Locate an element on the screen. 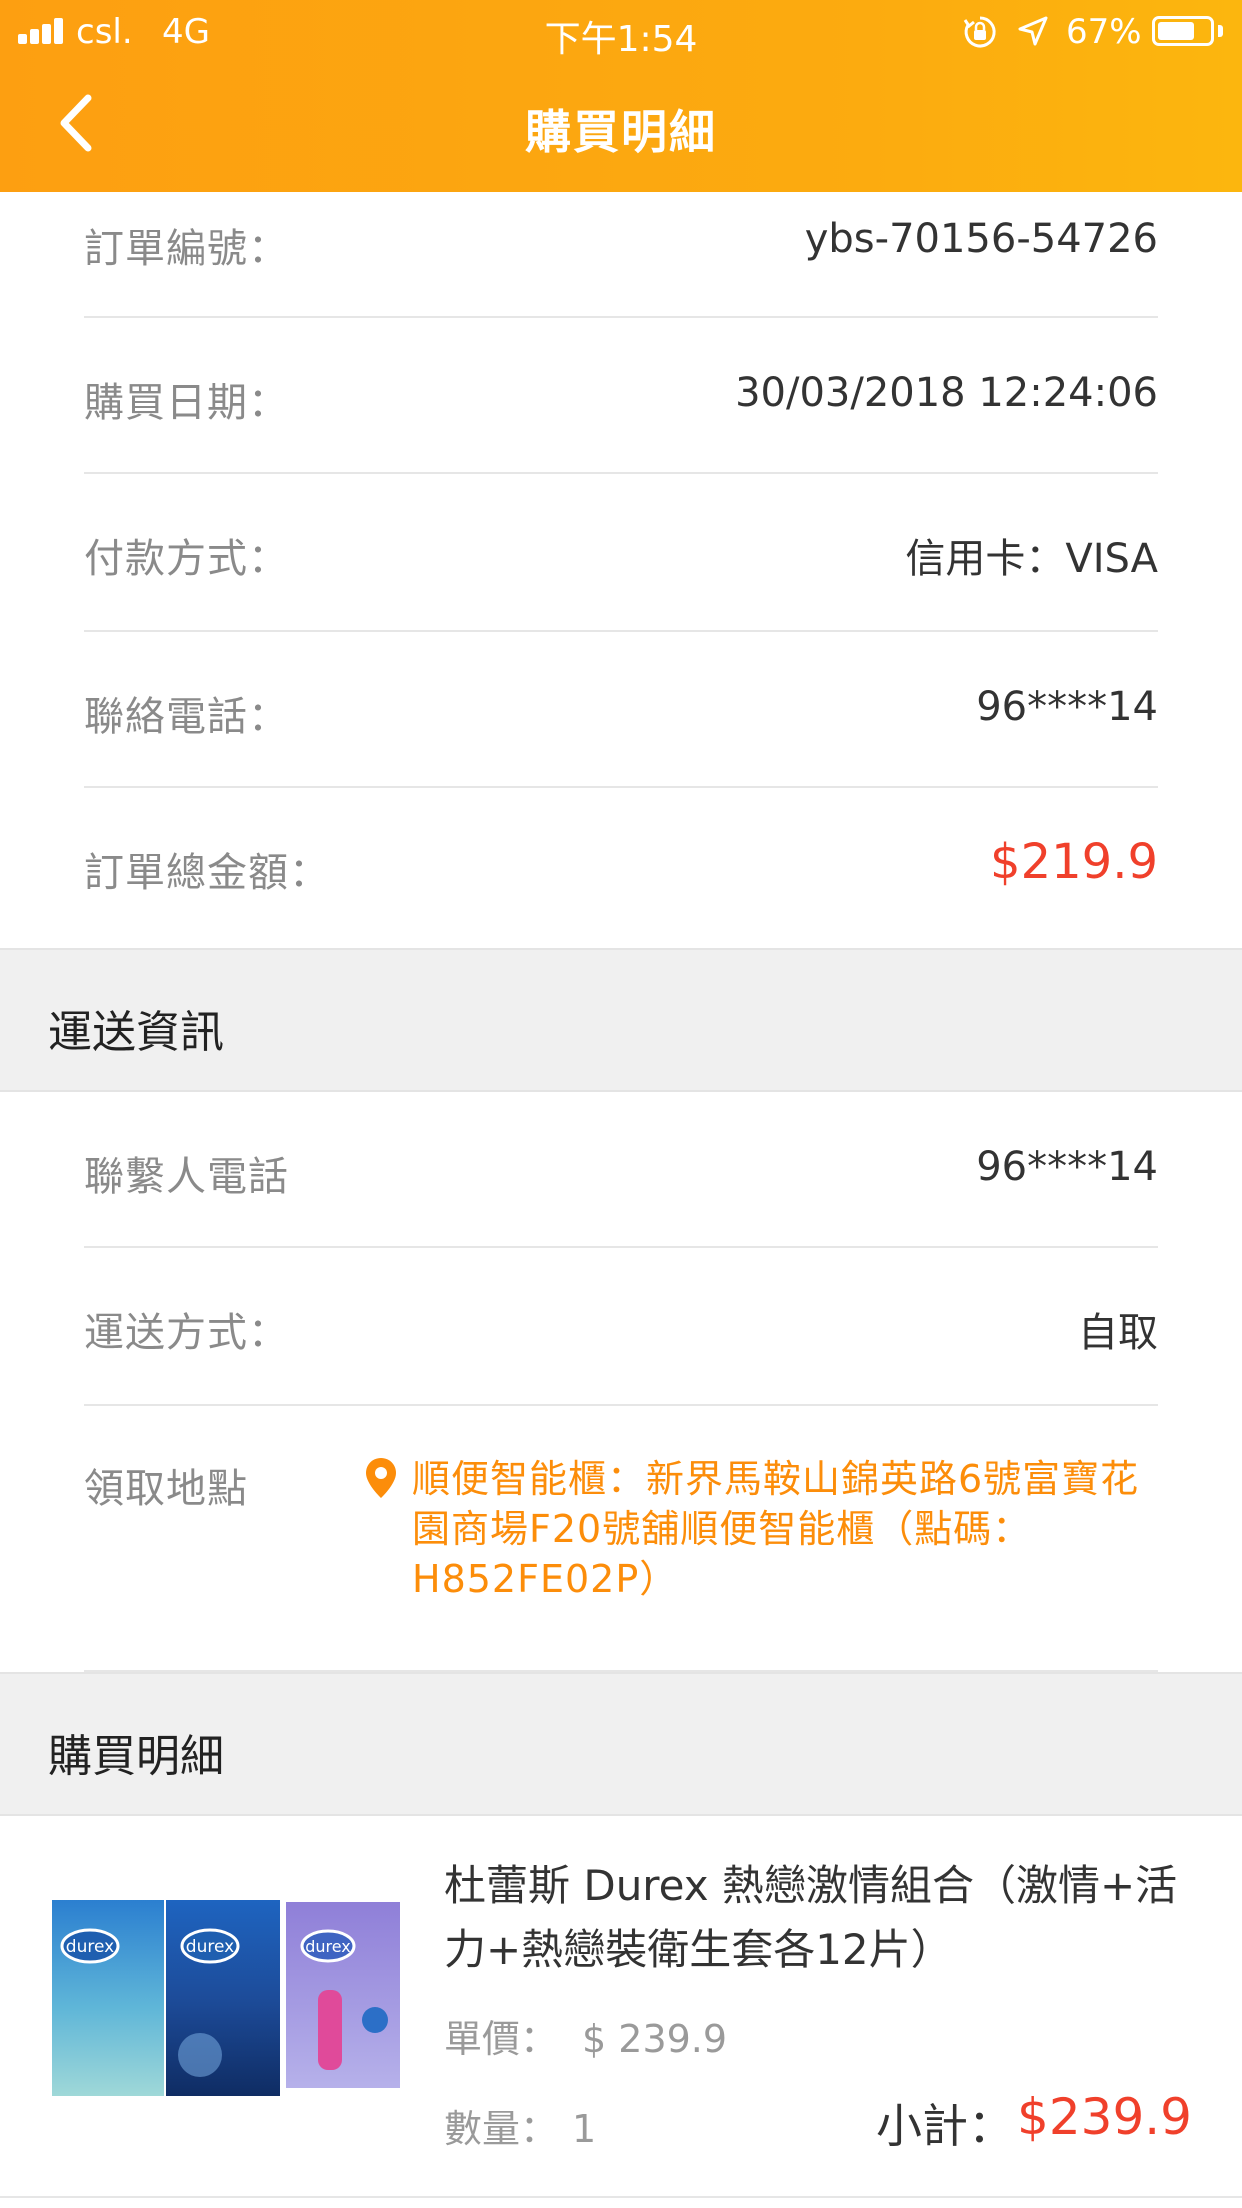  contact-phone-value: 96****14 is located at coordinates (1067, 707).